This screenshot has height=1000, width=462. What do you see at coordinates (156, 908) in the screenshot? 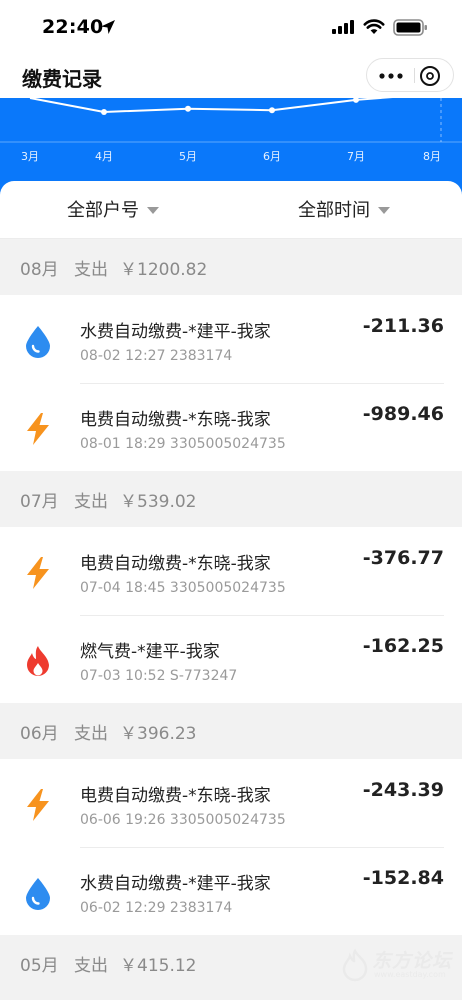
I see `record-subtitle: 06-02 12:29 2383174` at bounding box center [156, 908].